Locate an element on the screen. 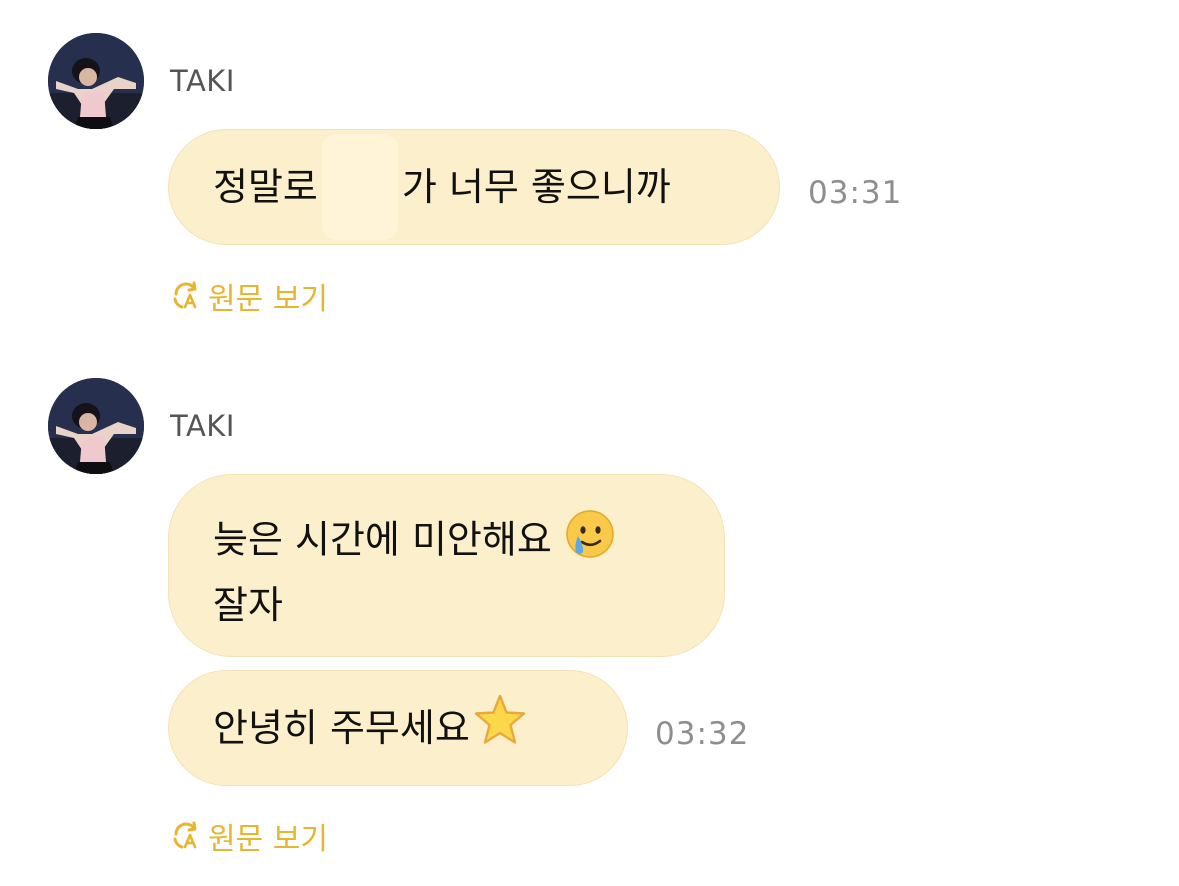  message-line: 늦은 시간에 미안해요 is located at coordinates (446, 542).